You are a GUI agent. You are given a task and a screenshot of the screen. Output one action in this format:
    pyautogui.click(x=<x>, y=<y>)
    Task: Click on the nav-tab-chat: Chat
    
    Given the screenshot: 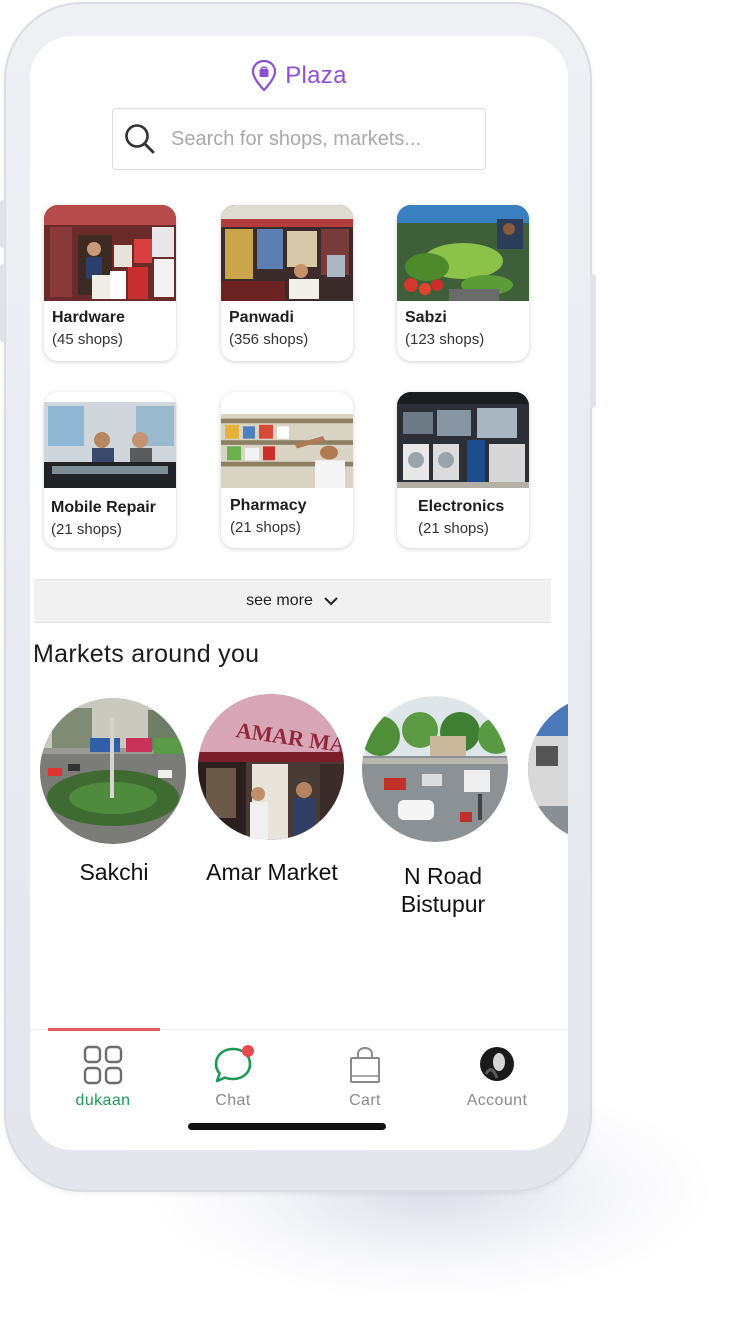 What is the action you would take?
    pyautogui.click(x=233, y=1079)
    